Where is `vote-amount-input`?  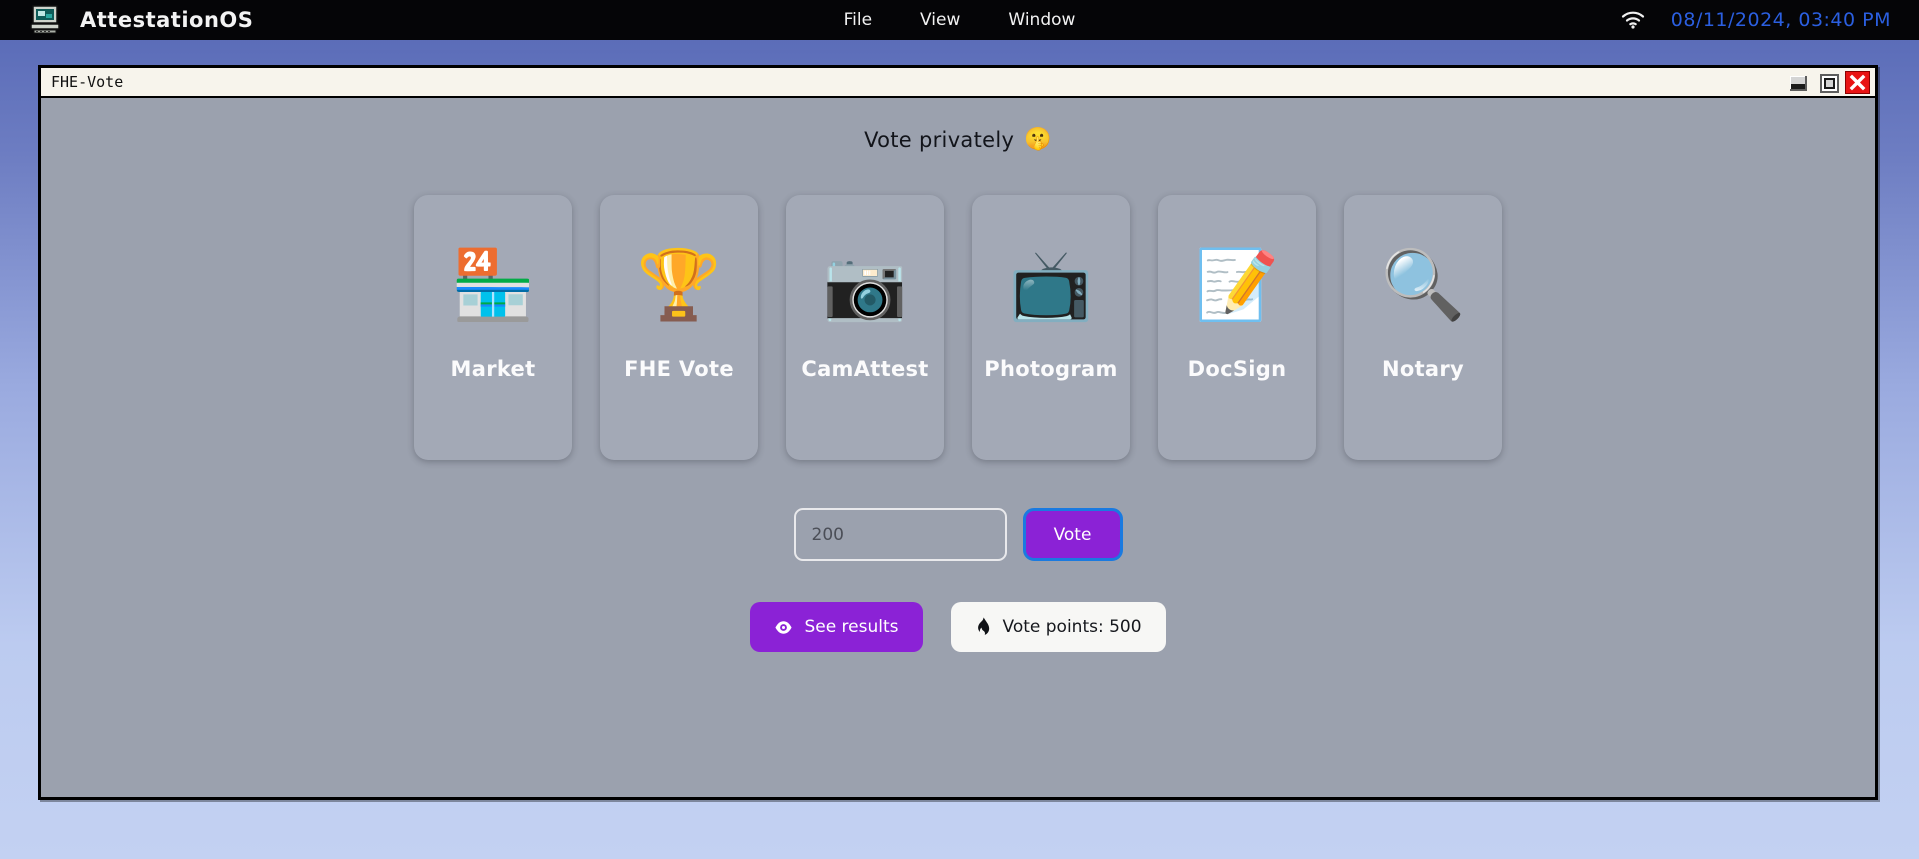 vote-amount-input is located at coordinates (900, 534).